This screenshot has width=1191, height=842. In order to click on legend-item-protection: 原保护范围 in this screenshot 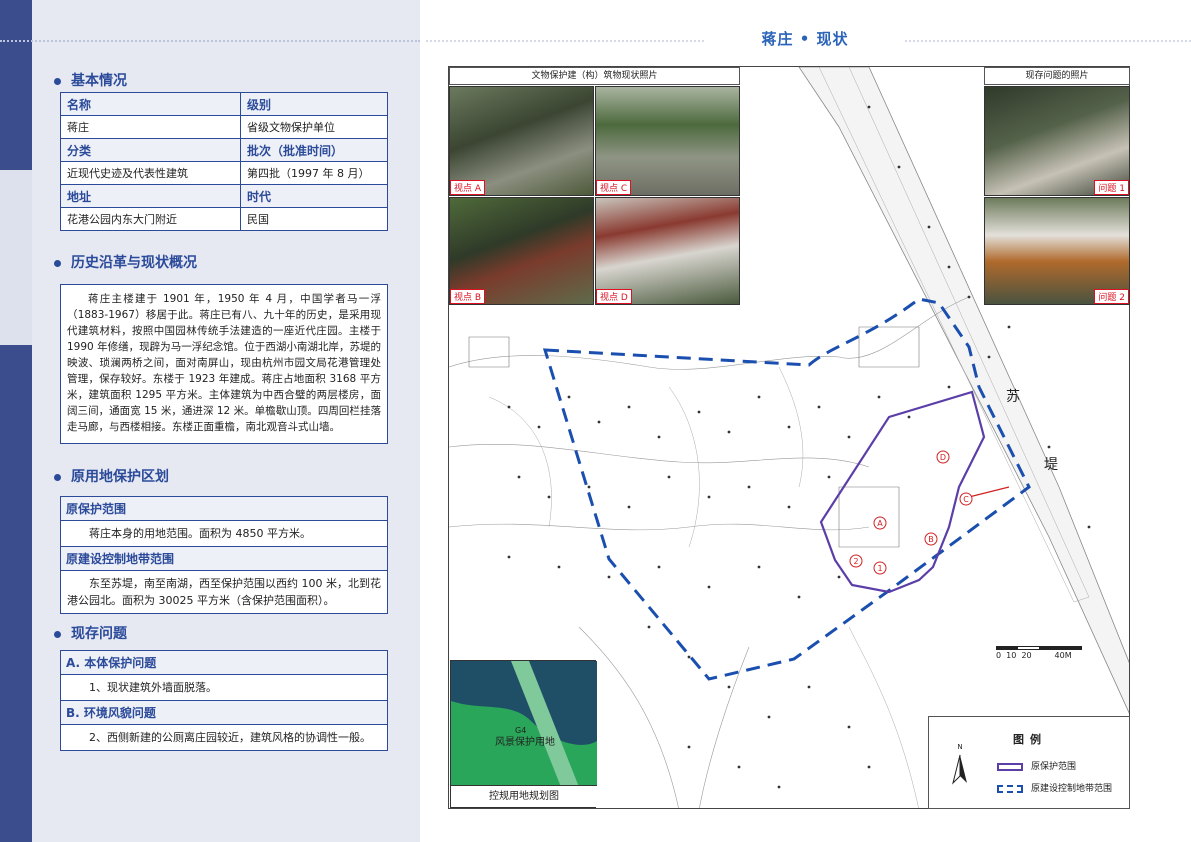, I will do `click(1036, 765)`.